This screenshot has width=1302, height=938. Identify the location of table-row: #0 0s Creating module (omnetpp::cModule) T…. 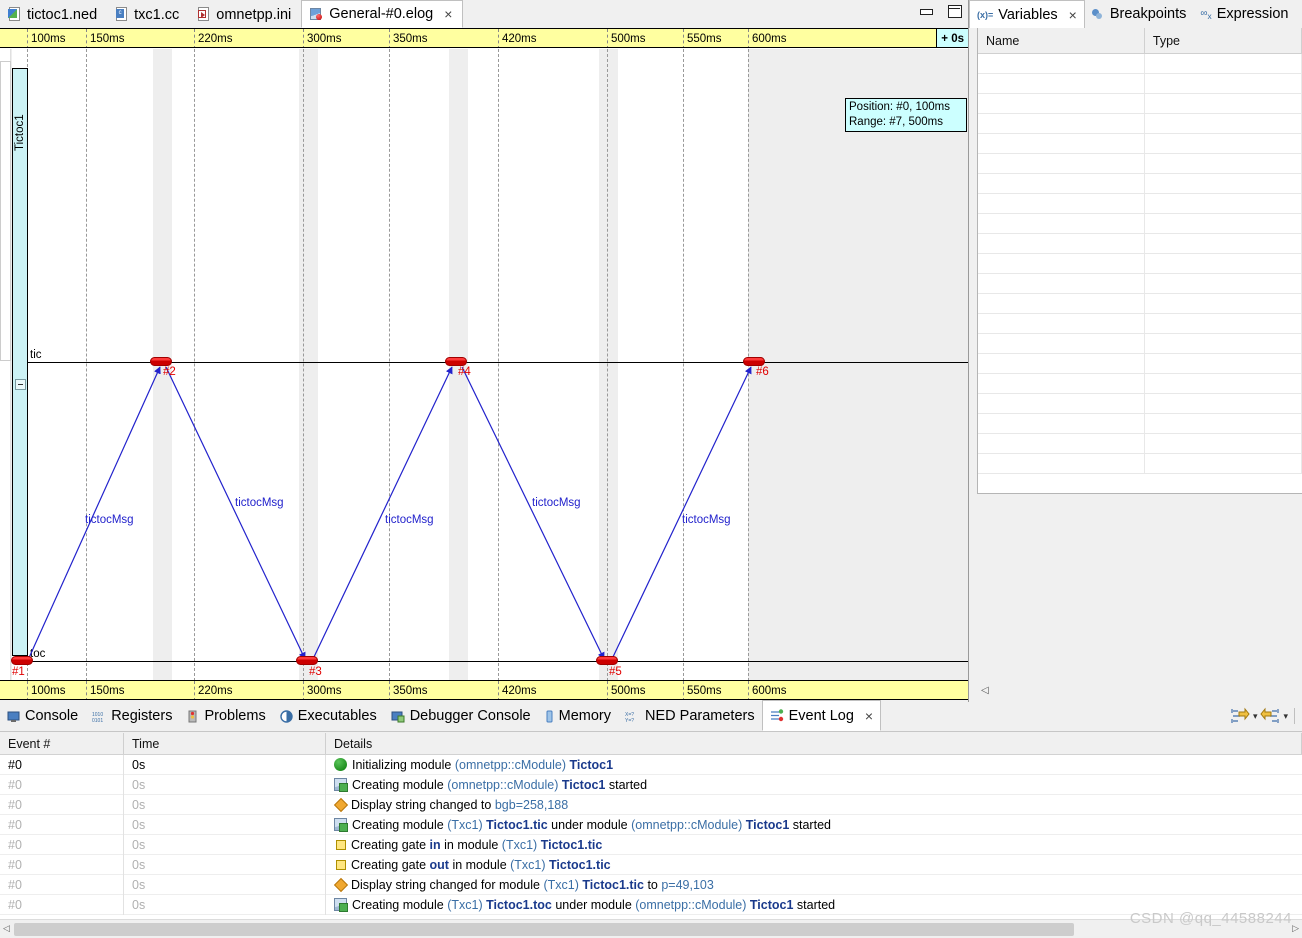
(651, 784).